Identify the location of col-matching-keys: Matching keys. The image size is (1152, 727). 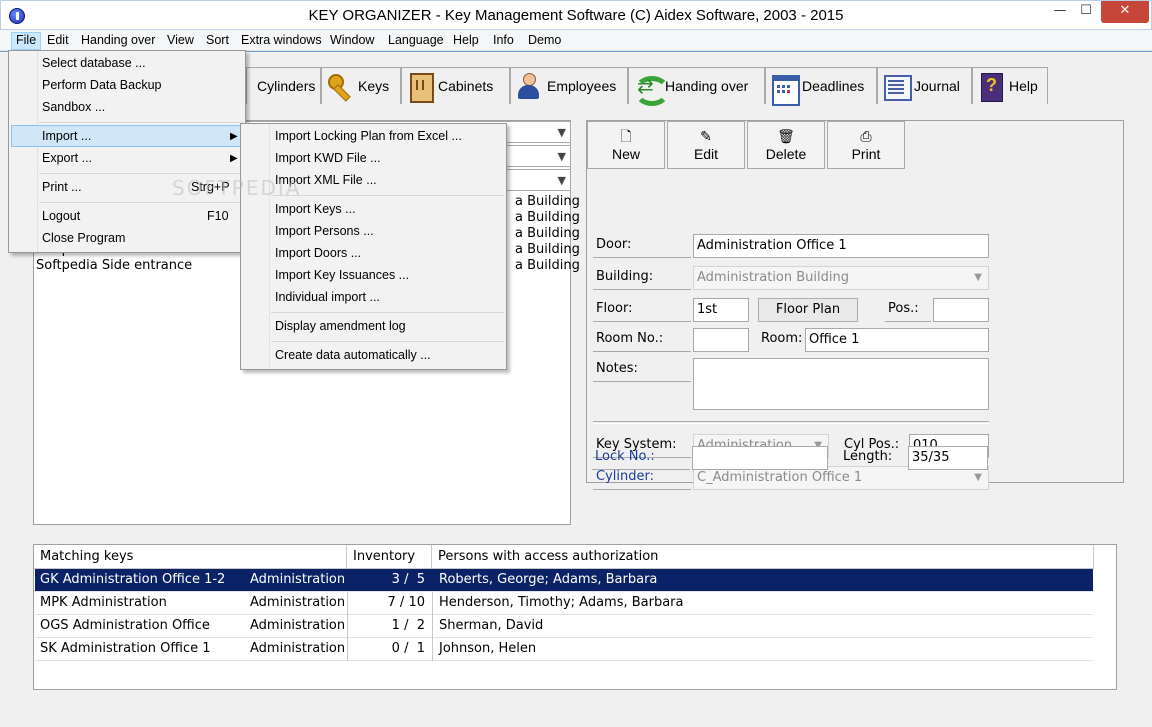
(190, 557).